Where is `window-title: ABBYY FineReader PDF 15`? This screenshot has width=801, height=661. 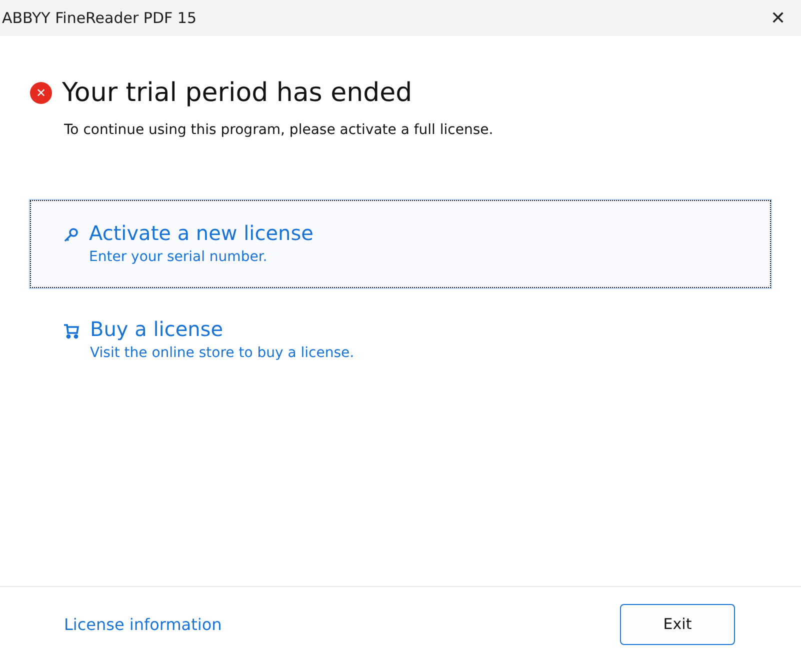
window-title: ABBYY FineReader PDF 15 is located at coordinates (99, 18).